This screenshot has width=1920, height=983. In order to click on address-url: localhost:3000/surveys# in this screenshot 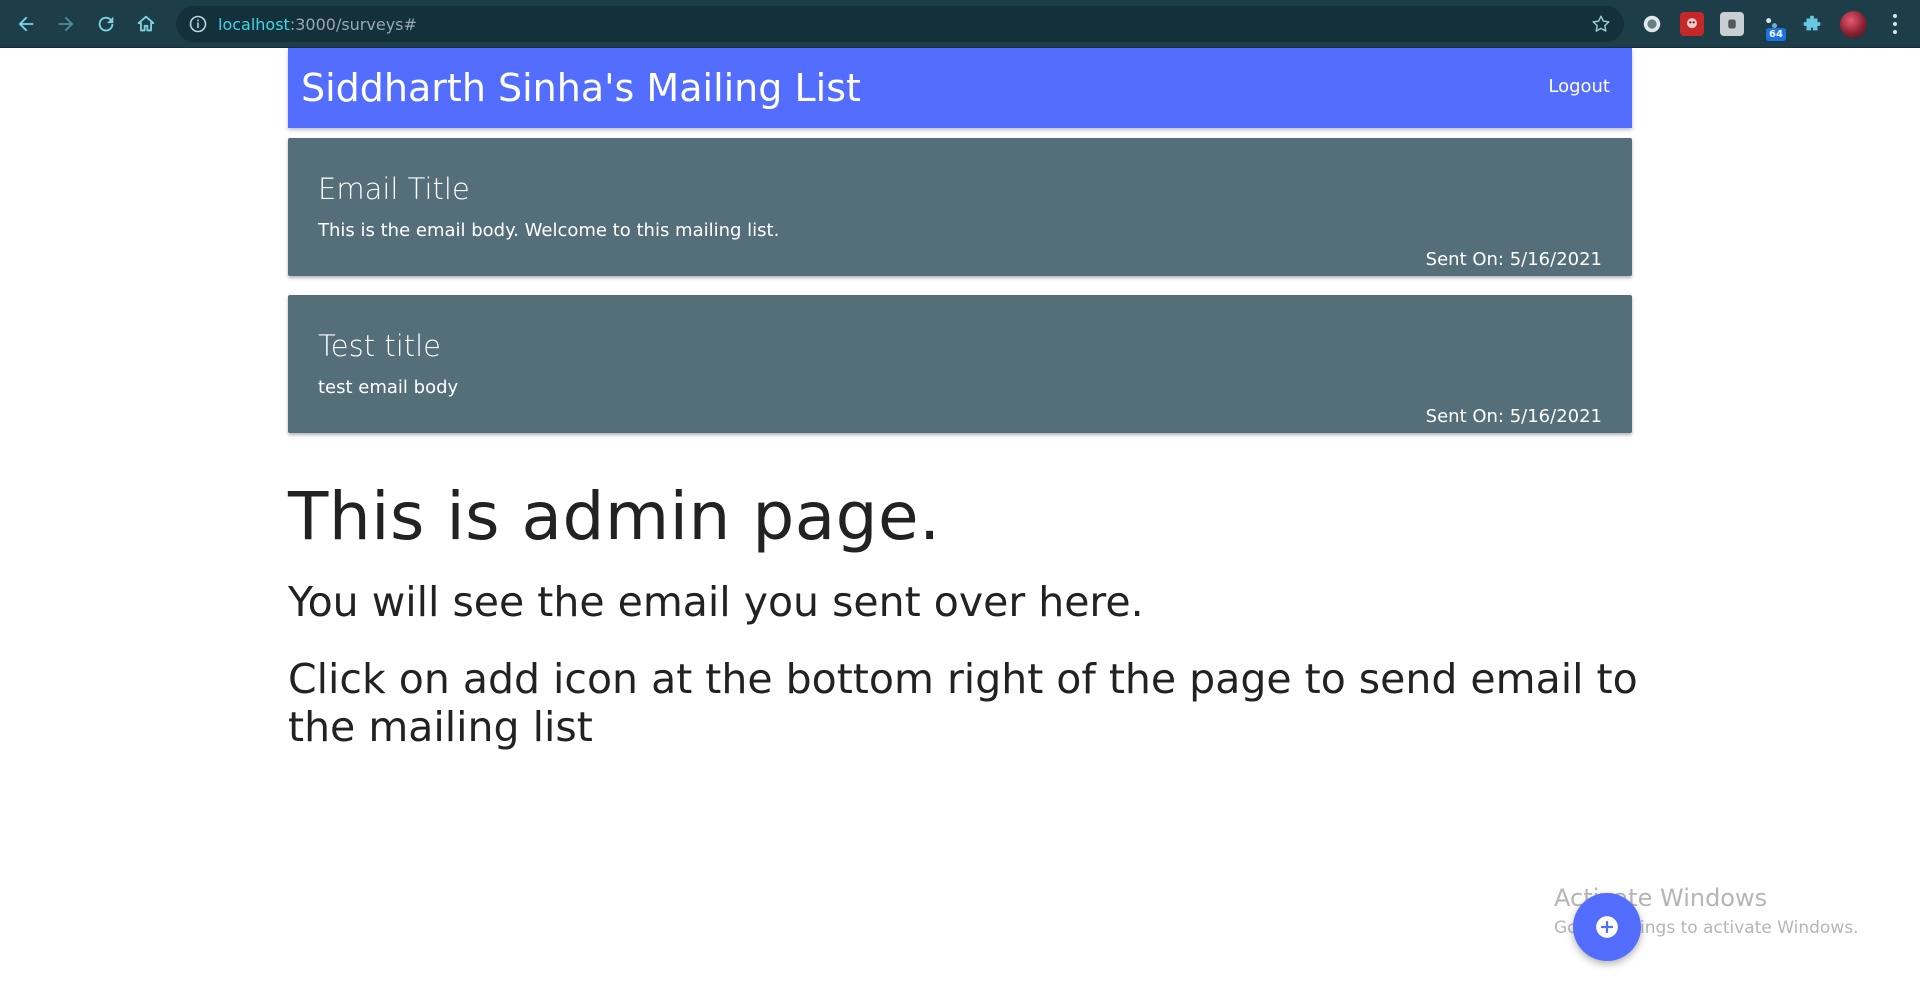, I will do `click(317, 24)`.